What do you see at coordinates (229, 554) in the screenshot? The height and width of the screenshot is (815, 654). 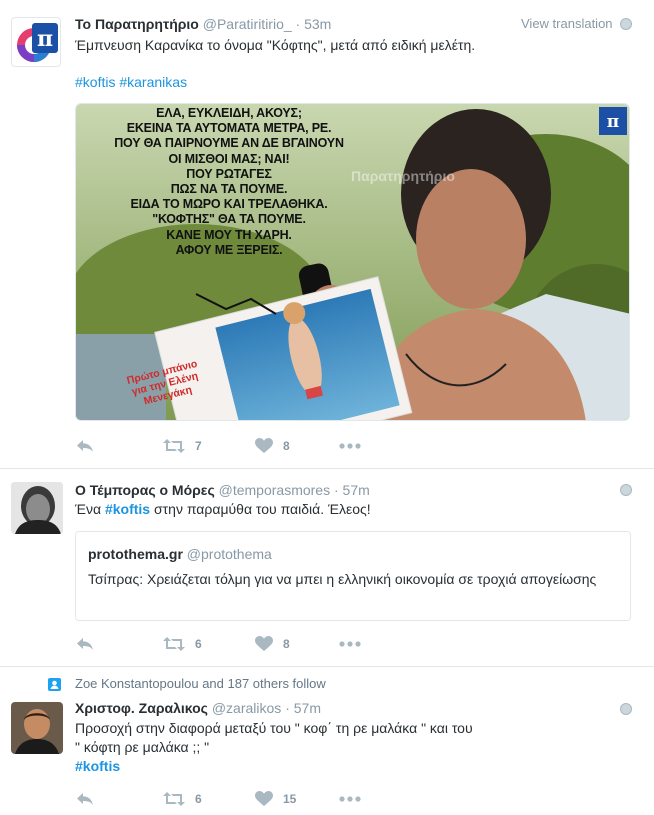 I see `quoted-author-handle: @protothema` at bounding box center [229, 554].